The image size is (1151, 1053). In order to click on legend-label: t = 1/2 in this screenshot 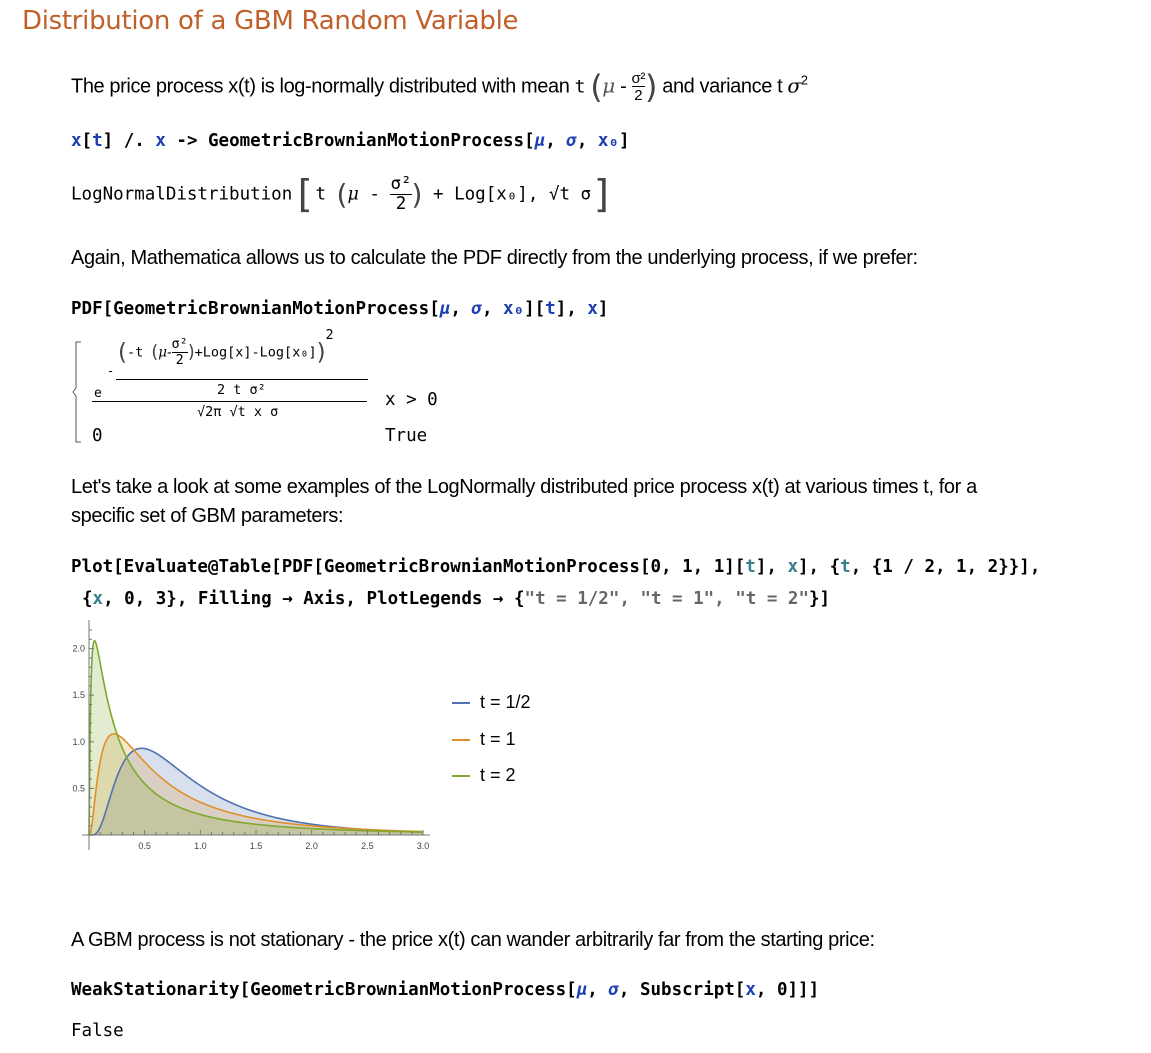, I will do `click(505, 702)`.